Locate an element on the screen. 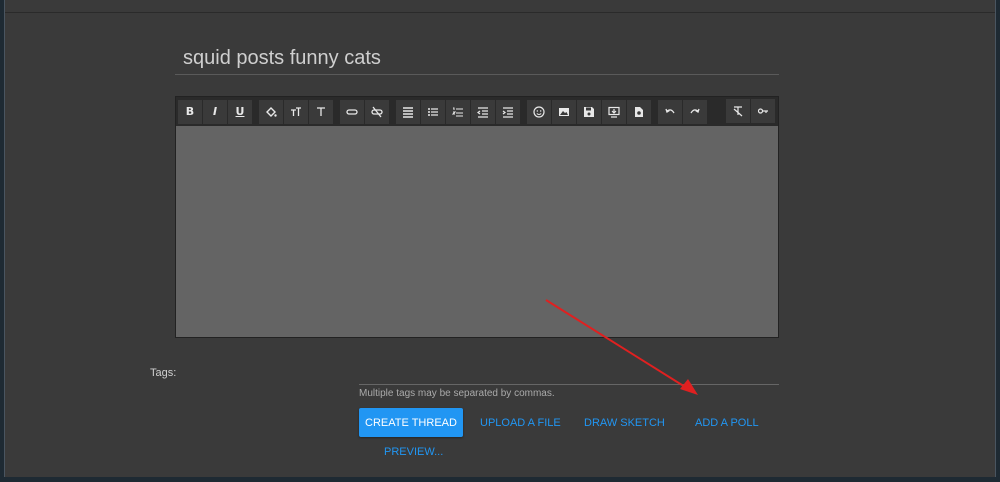 This screenshot has width=1000, height=482. emoji-icon is located at coordinates (539, 111).